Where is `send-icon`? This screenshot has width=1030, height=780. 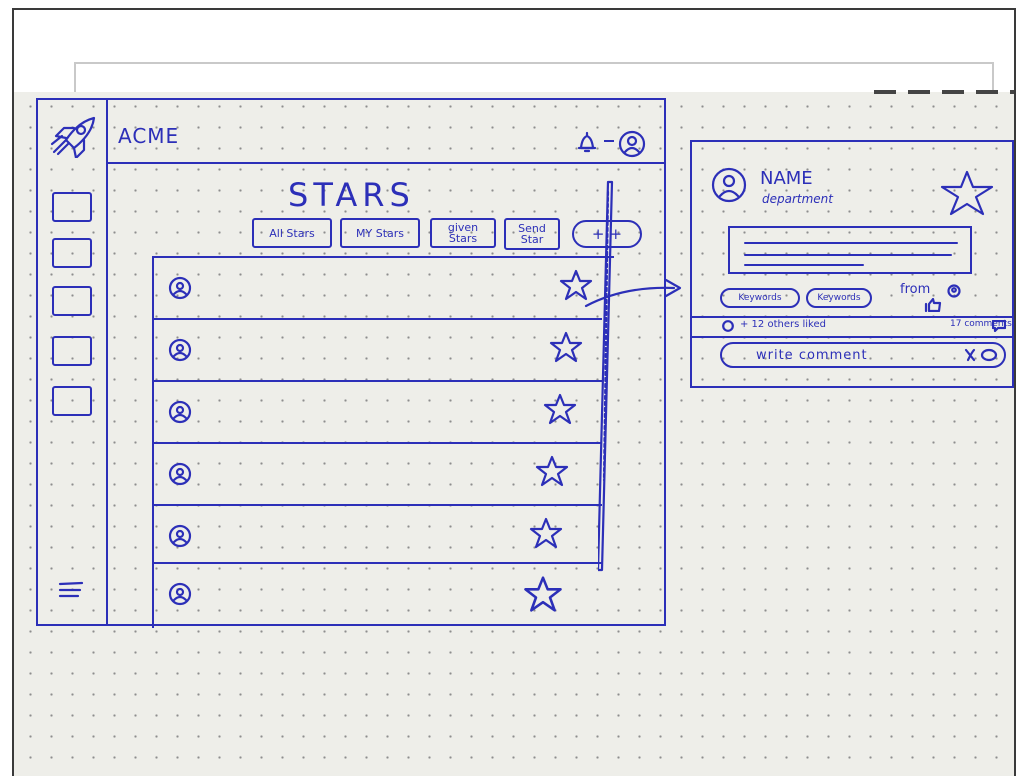
send-icon is located at coordinates (989, 355).